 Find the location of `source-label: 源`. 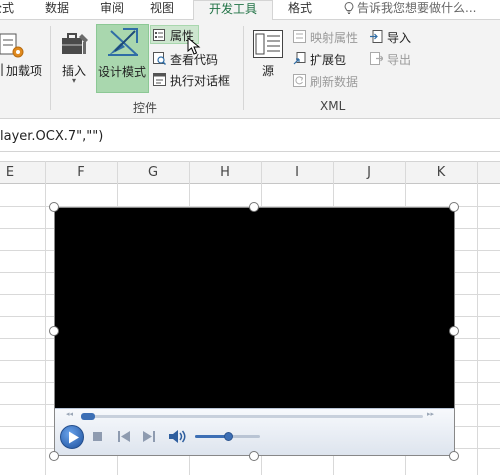

source-label: 源 is located at coordinates (268, 71).